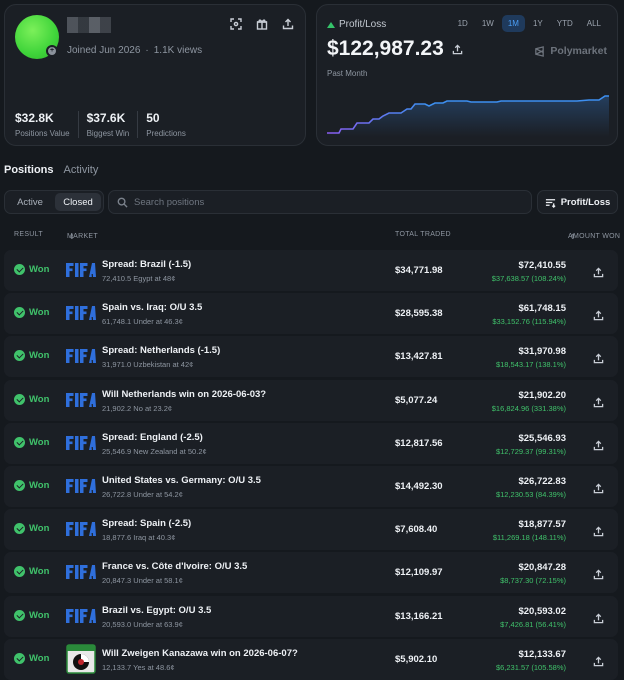  What do you see at coordinates (542, 525) in the screenshot?
I see `amount-won: $18,877.57` at bounding box center [542, 525].